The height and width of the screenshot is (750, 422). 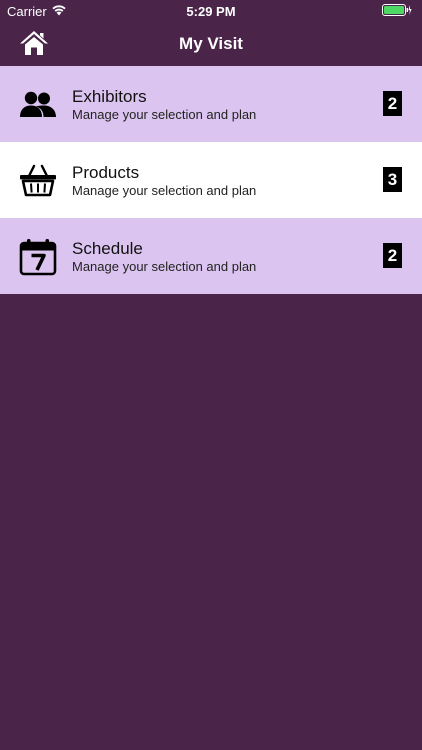 What do you see at coordinates (392, 179) in the screenshot?
I see `count-badge: 3` at bounding box center [392, 179].